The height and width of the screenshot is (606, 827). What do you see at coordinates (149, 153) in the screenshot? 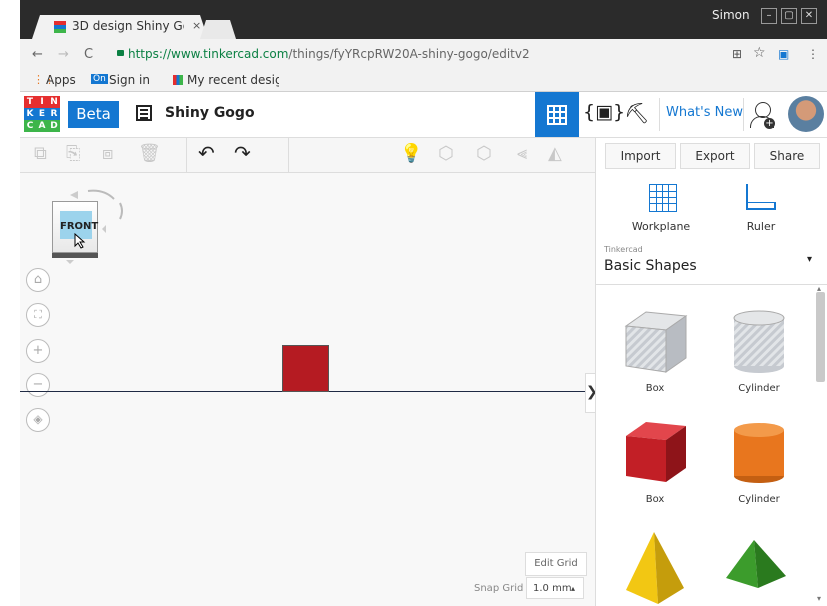
I see `delete-icon: 🗑` at bounding box center [149, 153].